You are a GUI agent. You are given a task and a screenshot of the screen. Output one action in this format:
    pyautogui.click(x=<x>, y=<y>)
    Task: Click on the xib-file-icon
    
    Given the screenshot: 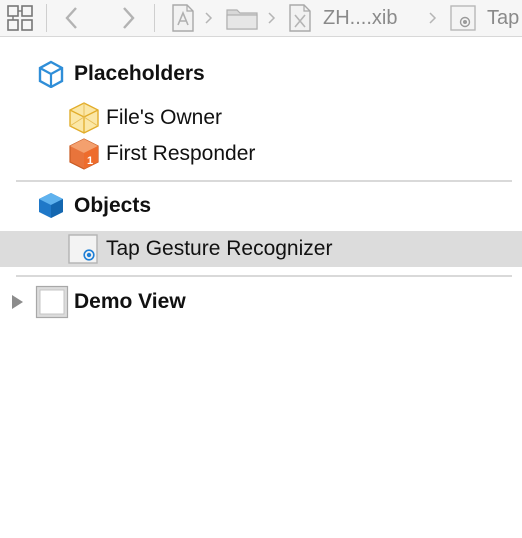 What is the action you would take?
    pyautogui.click(x=300, y=18)
    